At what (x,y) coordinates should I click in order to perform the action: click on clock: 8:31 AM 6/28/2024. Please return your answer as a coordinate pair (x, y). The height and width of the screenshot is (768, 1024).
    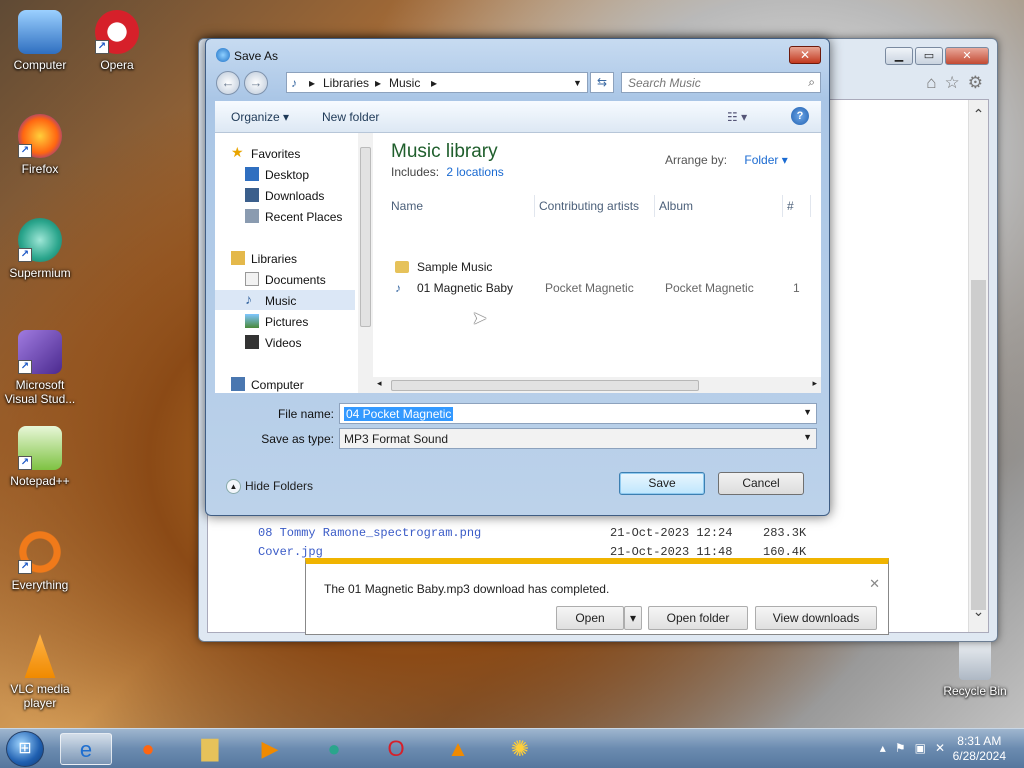
    Looking at the image, I should click on (979, 749).